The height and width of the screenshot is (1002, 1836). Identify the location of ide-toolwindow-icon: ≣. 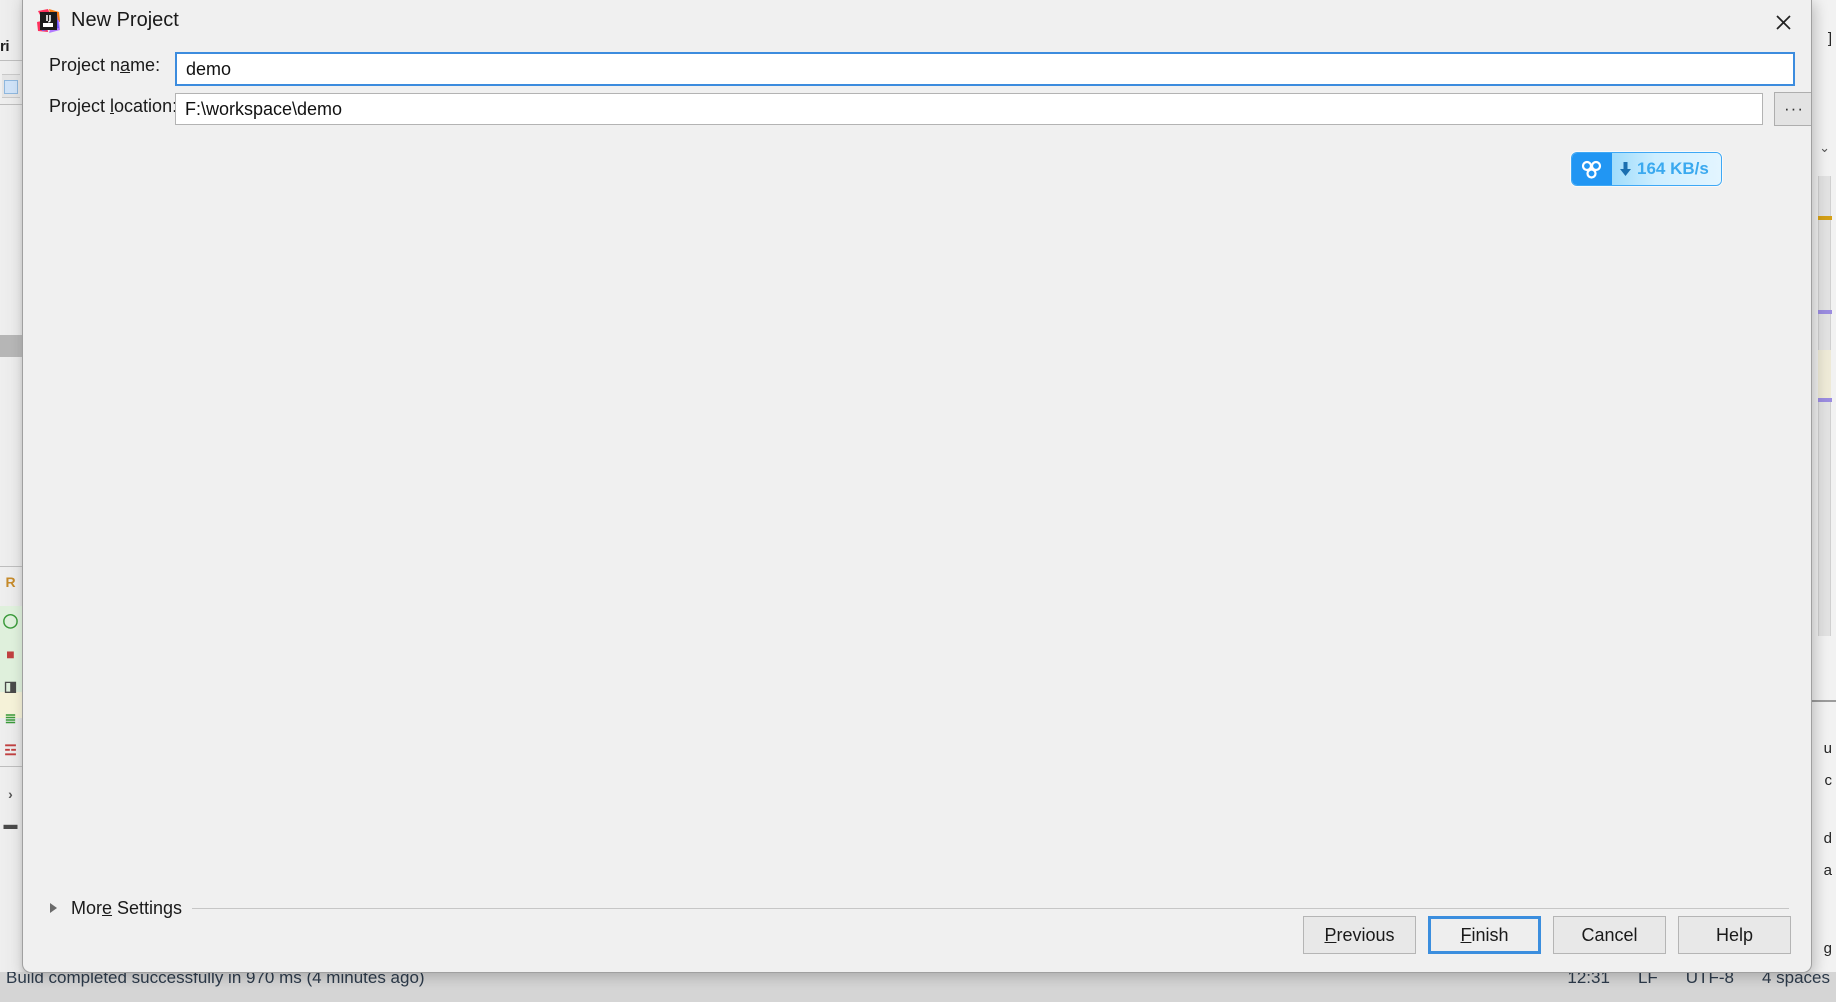
(10, 718).